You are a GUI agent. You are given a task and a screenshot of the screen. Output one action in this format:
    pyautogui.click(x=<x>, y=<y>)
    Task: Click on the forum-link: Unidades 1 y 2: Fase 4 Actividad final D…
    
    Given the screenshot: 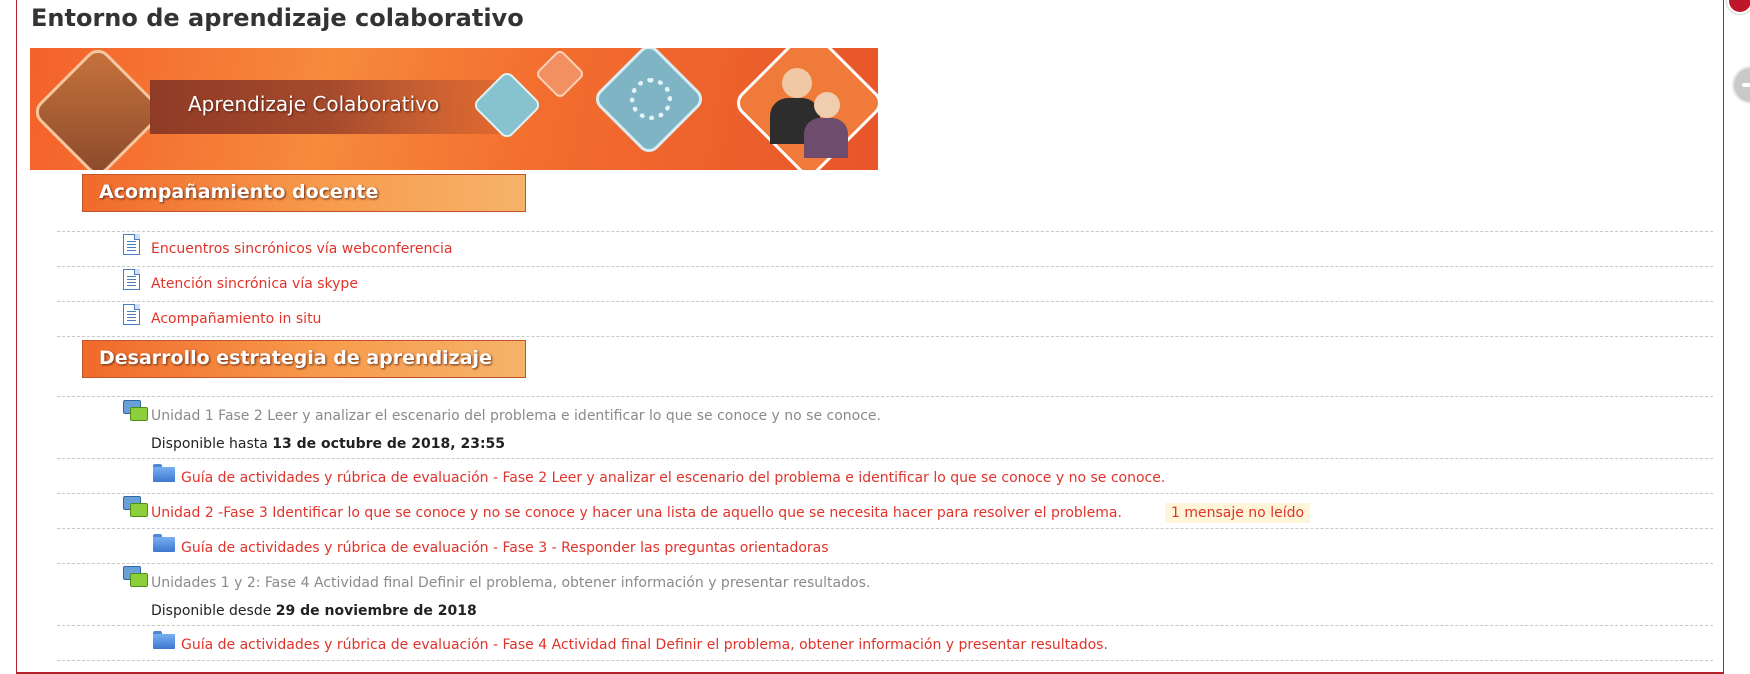 What is the action you would take?
    pyautogui.click(x=510, y=583)
    